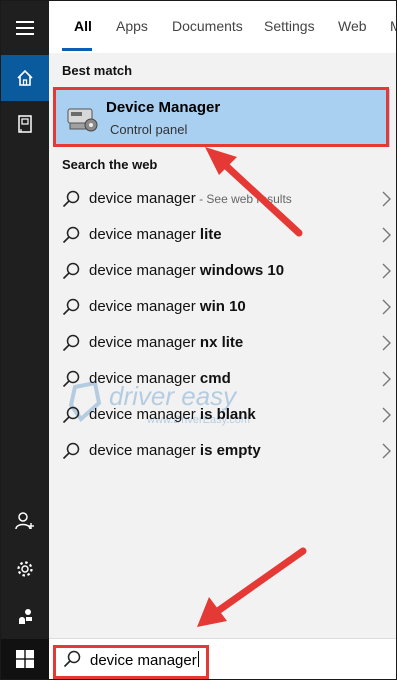 The height and width of the screenshot is (680, 397). I want to click on web-result-row: device manager is empty, so click(222, 451).